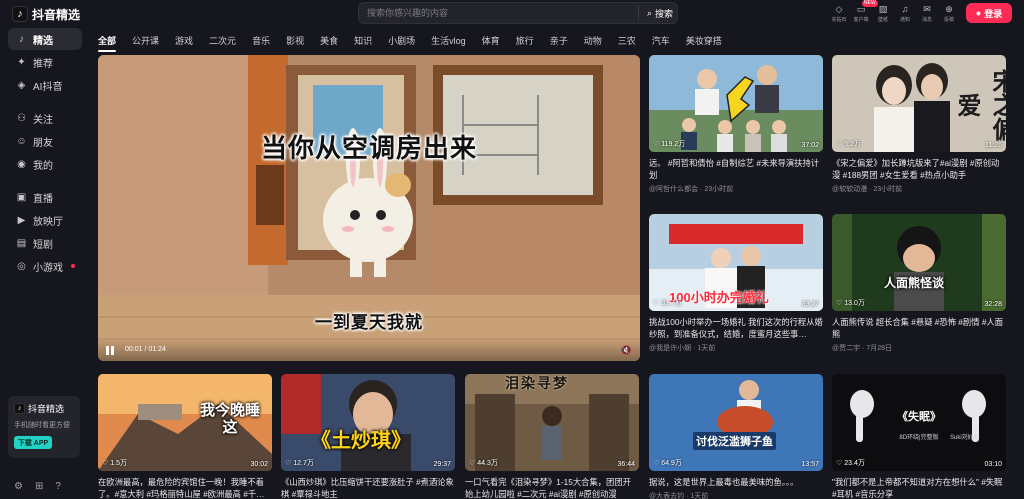 The height and width of the screenshot is (499, 1024). I want to click on sidebar-item-label: 关注, so click(43, 120).